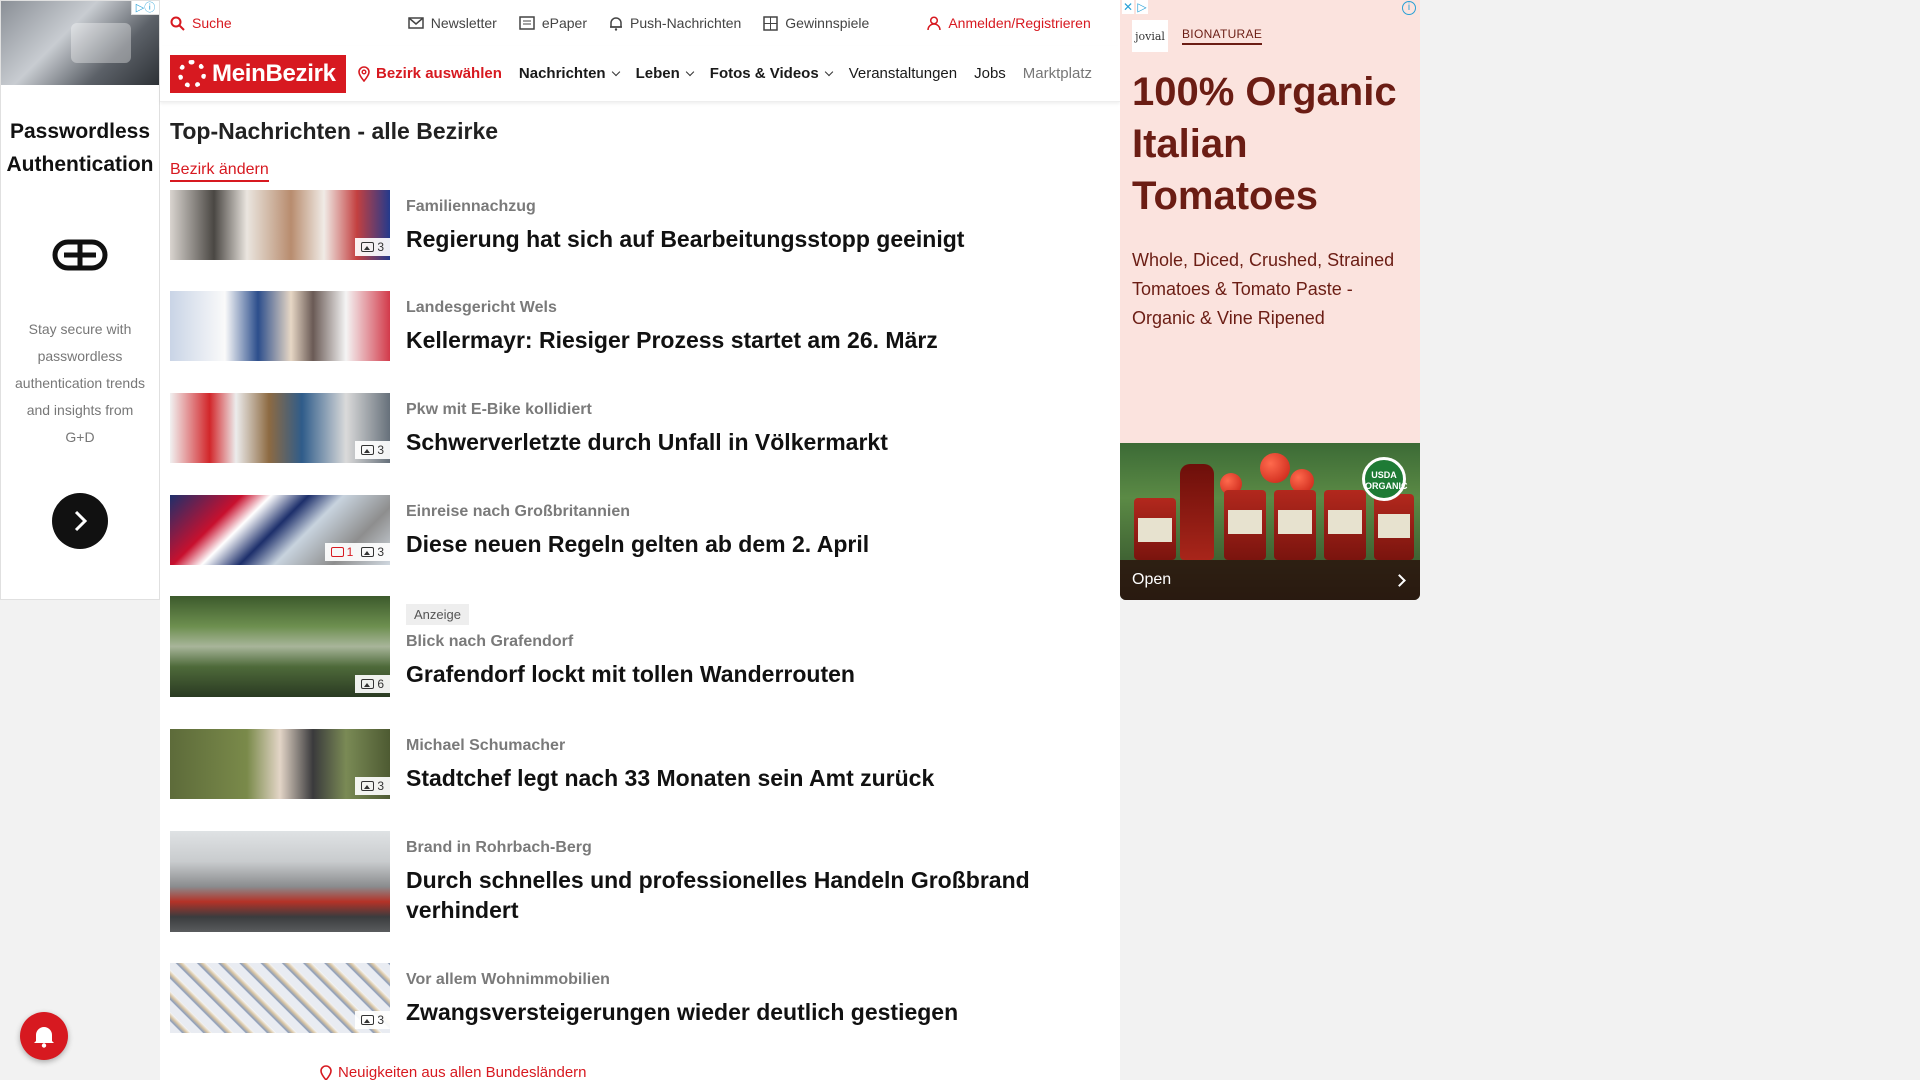 The width and height of the screenshot is (1920, 1080). Describe the element at coordinates (1275, 468) in the screenshot. I see `tomato-shape` at that location.